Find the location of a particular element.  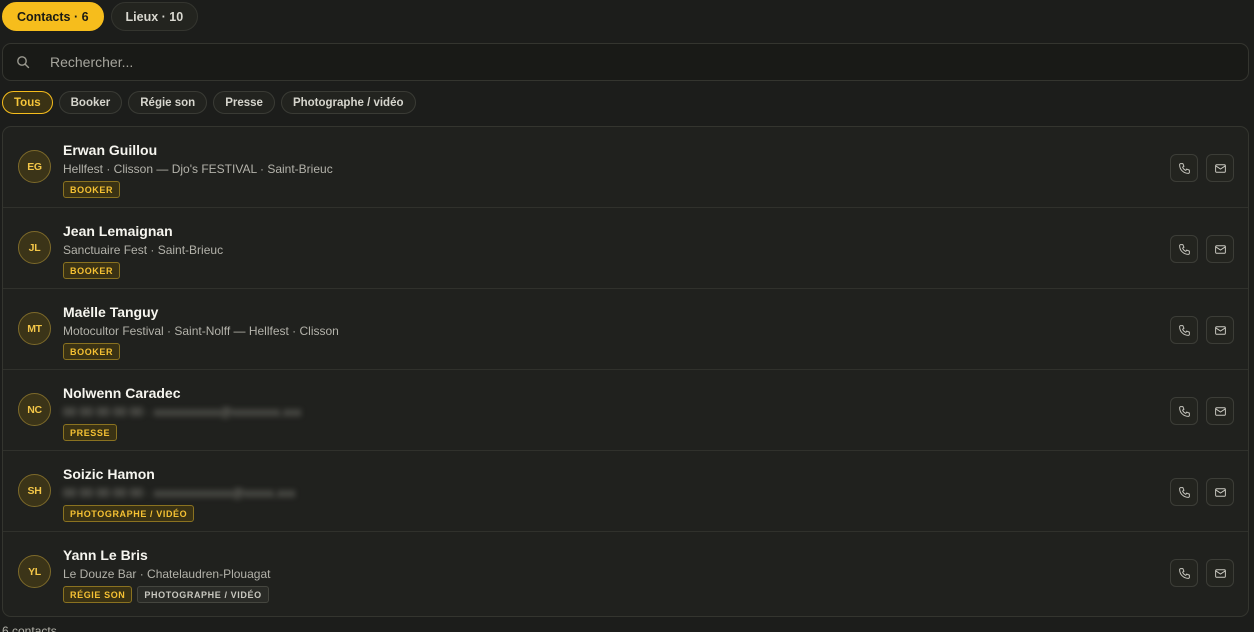

contact-details: Le Douze Bar · Chatelaudren-Plouagat is located at coordinates (167, 574).